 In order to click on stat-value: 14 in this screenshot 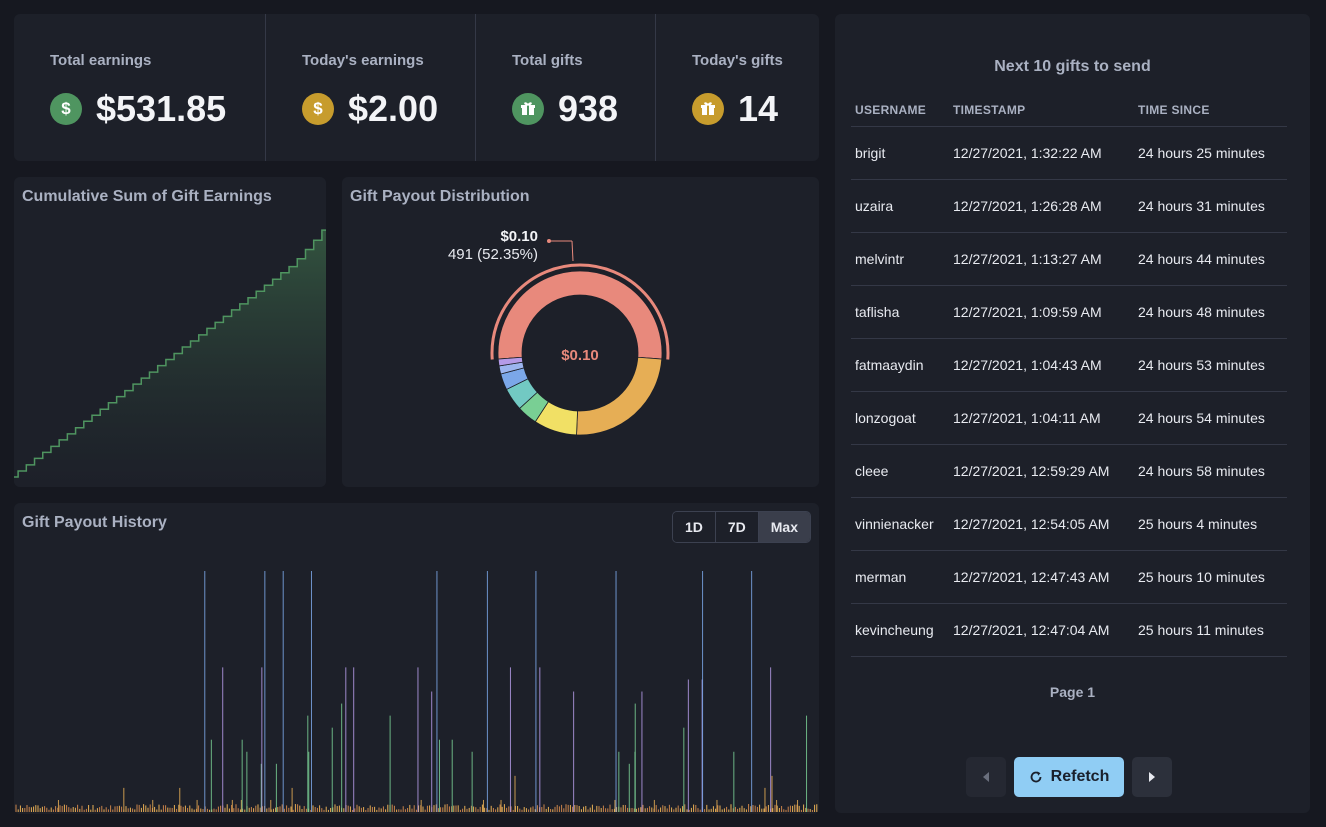, I will do `click(758, 108)`.